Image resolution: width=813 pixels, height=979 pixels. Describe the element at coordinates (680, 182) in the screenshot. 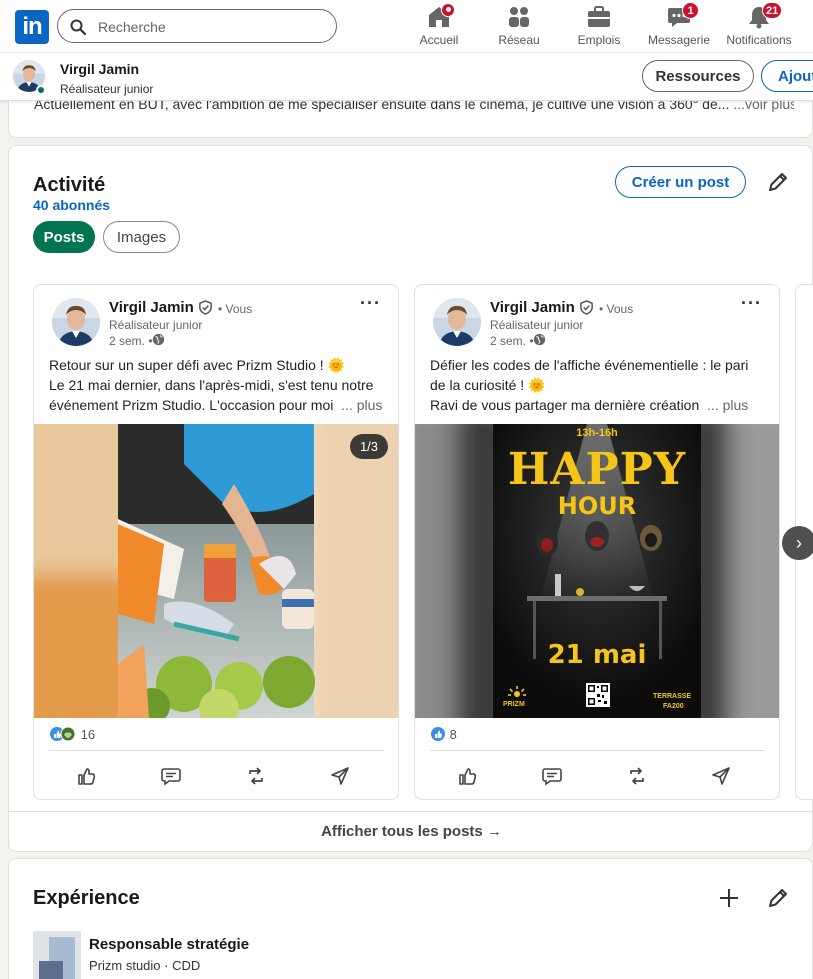

I see `create-post-button: Créer un post` at that location.